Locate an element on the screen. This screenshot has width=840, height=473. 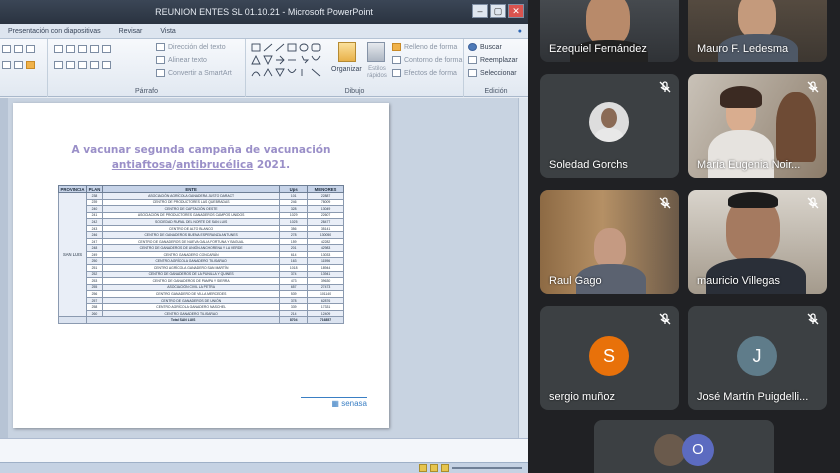
table-header-row: PROVINCIA PLAN ENTE Ups MENORES is located at coordinates (201, 189).